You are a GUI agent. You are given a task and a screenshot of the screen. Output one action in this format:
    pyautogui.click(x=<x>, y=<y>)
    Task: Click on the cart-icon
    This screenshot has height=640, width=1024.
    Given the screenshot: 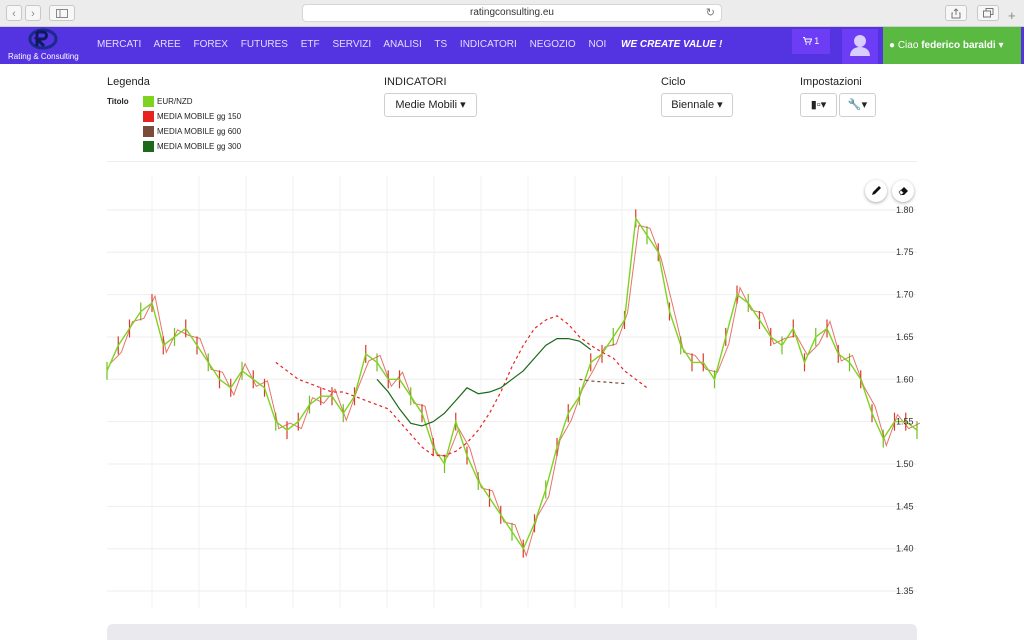 What is the action you would take?
    pyautogui.click(x=807, y=41)
    